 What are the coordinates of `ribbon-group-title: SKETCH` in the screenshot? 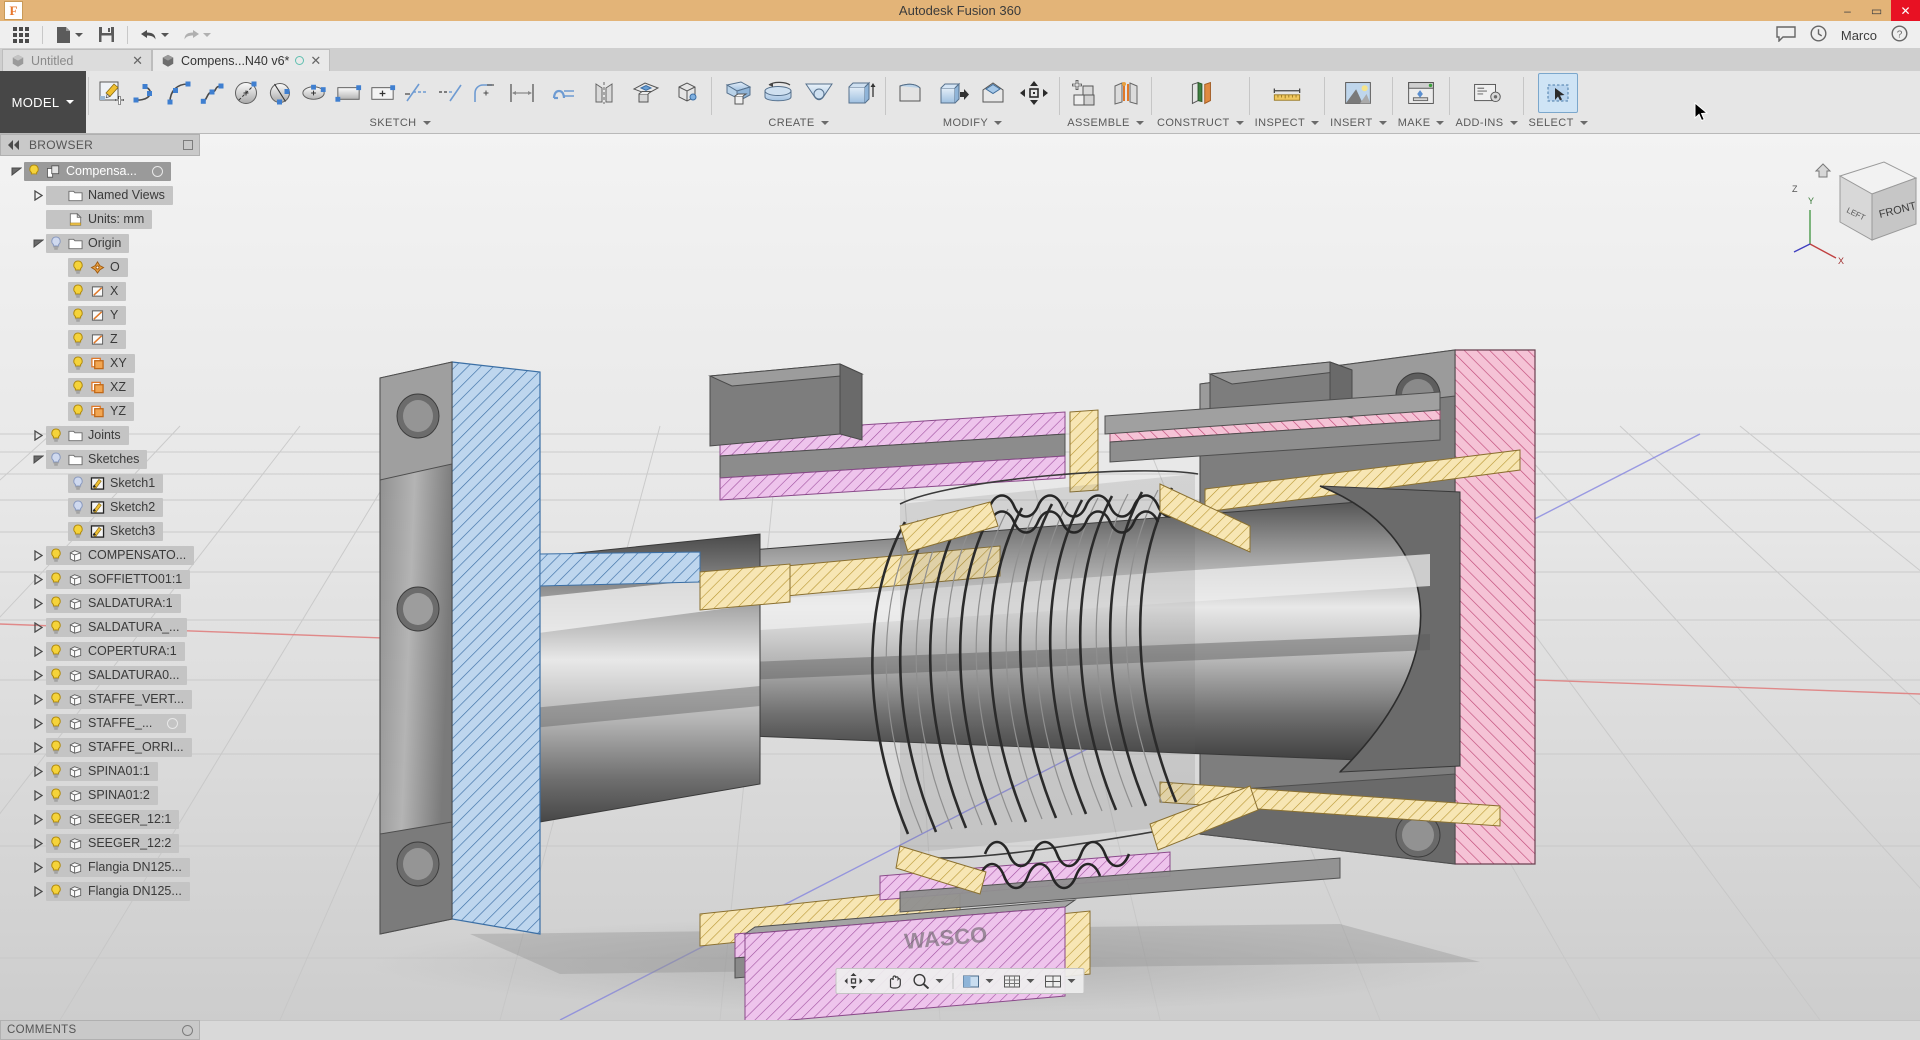 It's located at (400, 123).